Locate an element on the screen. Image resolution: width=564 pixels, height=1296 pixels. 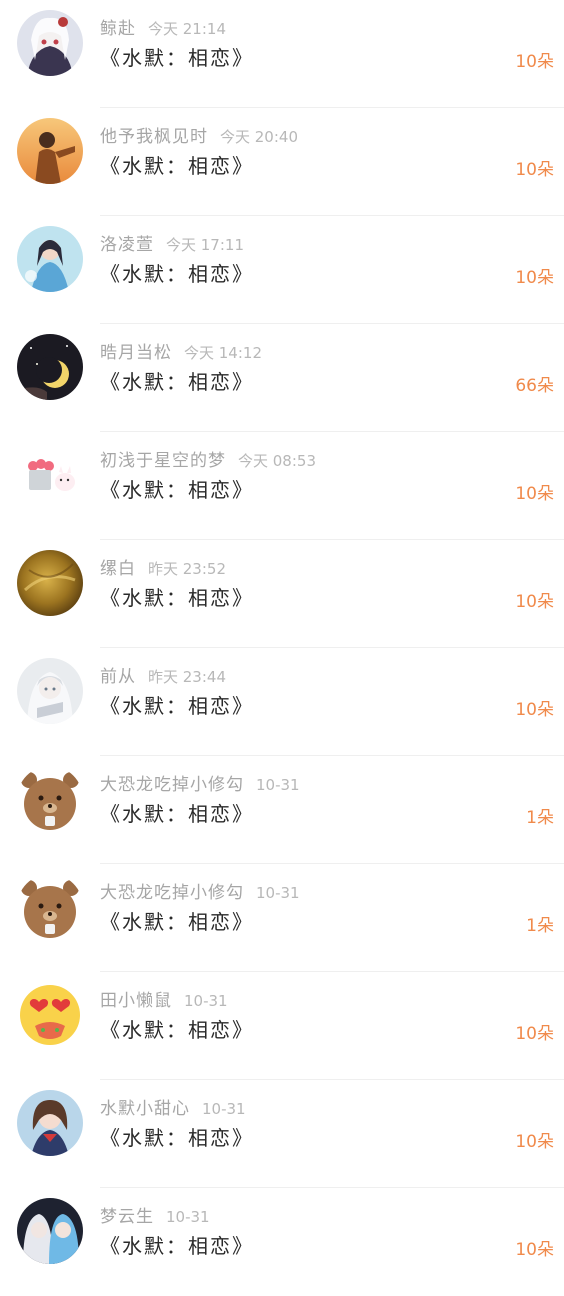
golden-texture-avatar-icon is located at coordinates (50, 583).